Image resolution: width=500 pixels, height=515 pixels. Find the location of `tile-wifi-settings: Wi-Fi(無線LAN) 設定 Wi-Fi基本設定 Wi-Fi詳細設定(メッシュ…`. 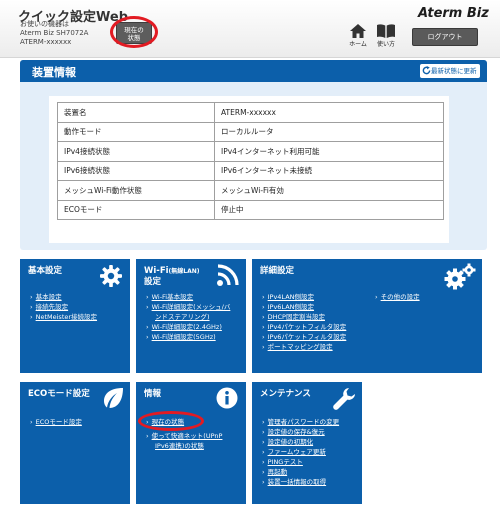

tile-wifi-settings: Wi-Fi(無線LAN) 設定 Wi-Fi基本設定 Wi-Fi詳細設定(メッシュ… is located at coordinates (191, 316).